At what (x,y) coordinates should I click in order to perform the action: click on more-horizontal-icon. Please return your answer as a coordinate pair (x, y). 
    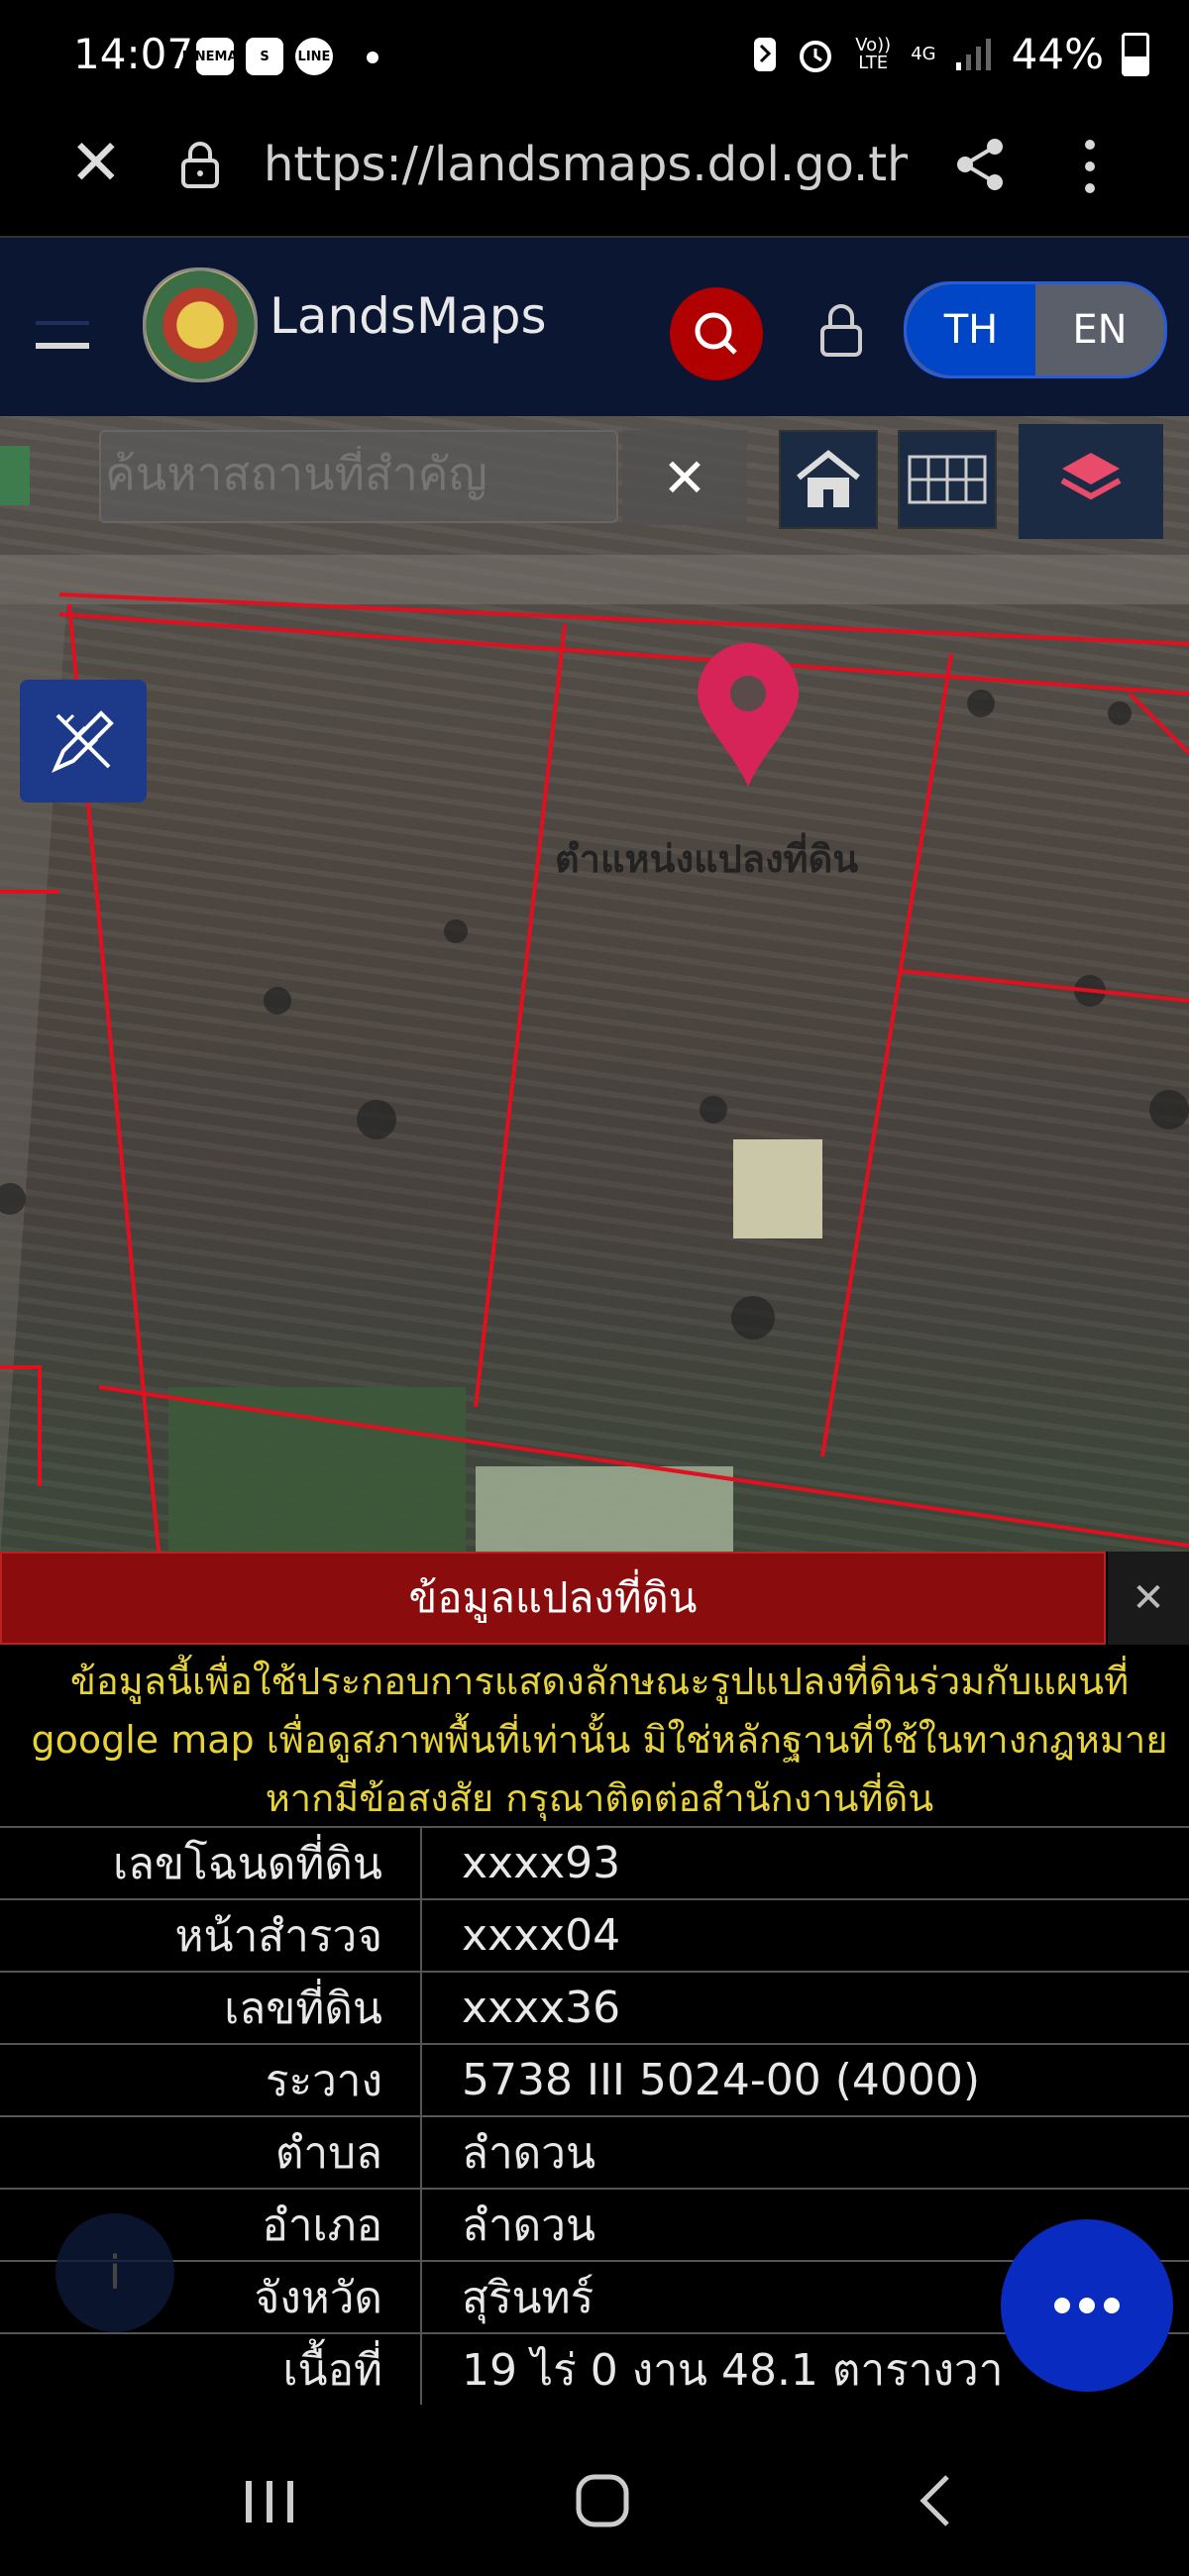
    Looking at the image, I should click on (1087, 2305).